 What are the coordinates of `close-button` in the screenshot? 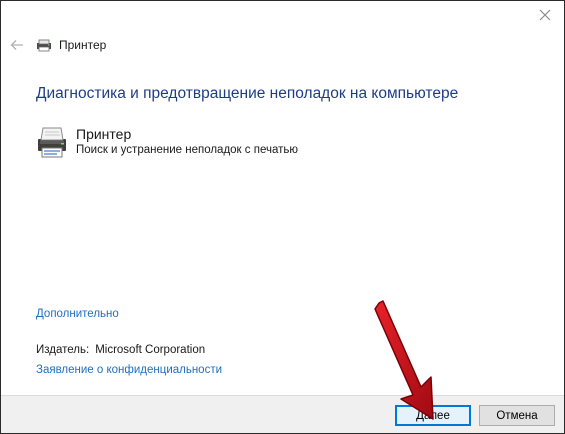 It's located at (545, 15).